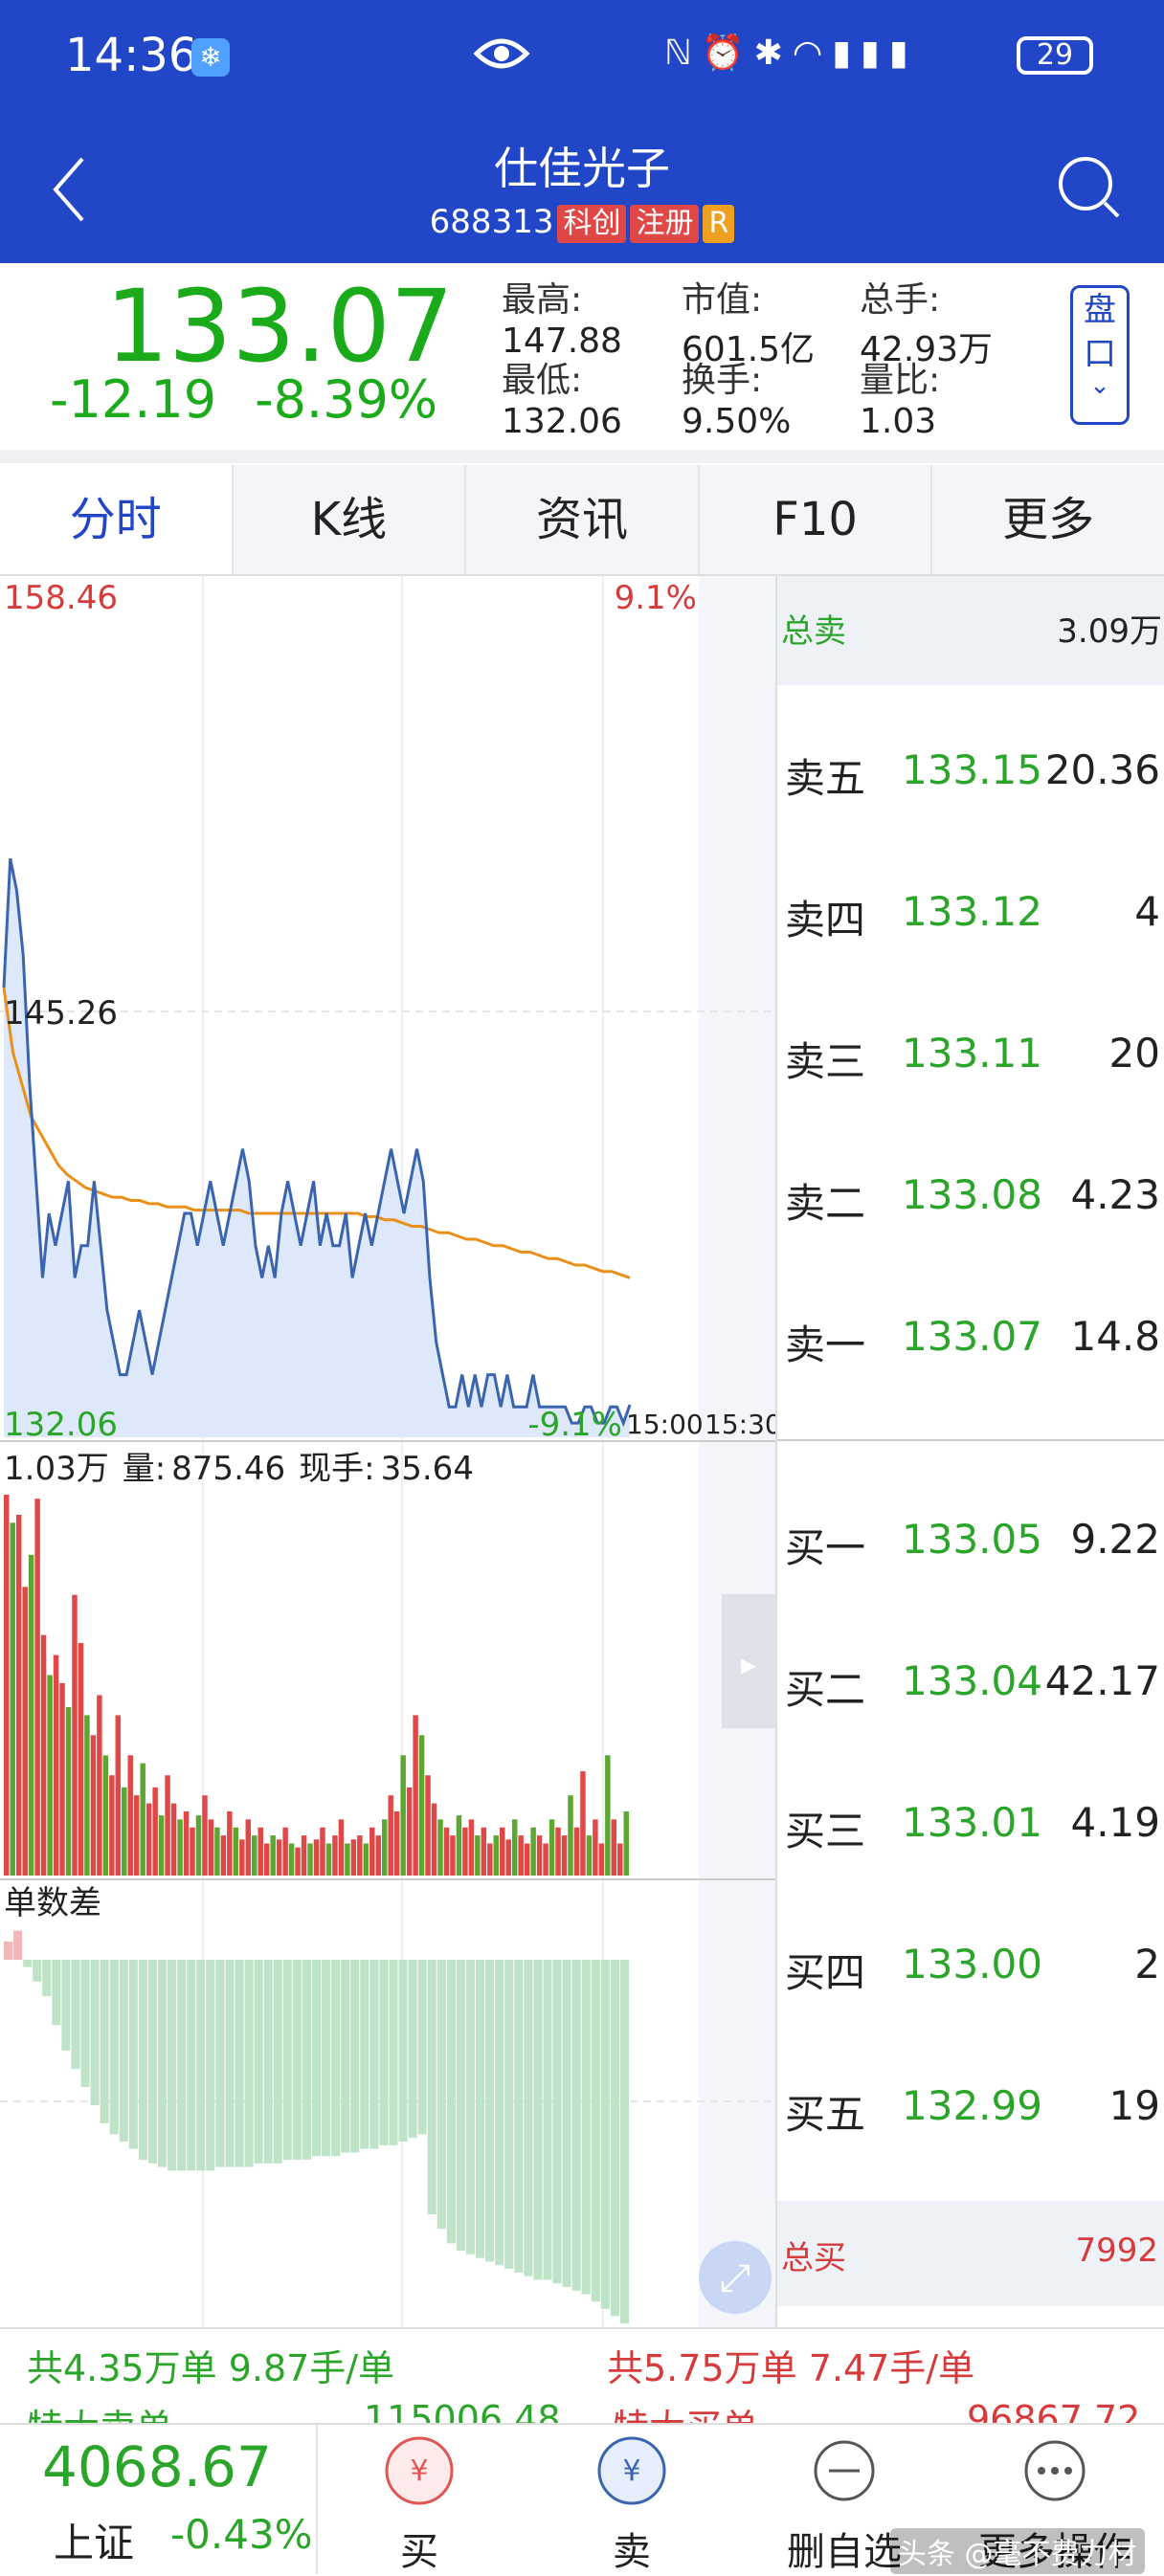 The image size is (1164, 2576). Describe the element at coordinates (348, 519) in the screenshot. I see `tab-kline: K线` at that location.